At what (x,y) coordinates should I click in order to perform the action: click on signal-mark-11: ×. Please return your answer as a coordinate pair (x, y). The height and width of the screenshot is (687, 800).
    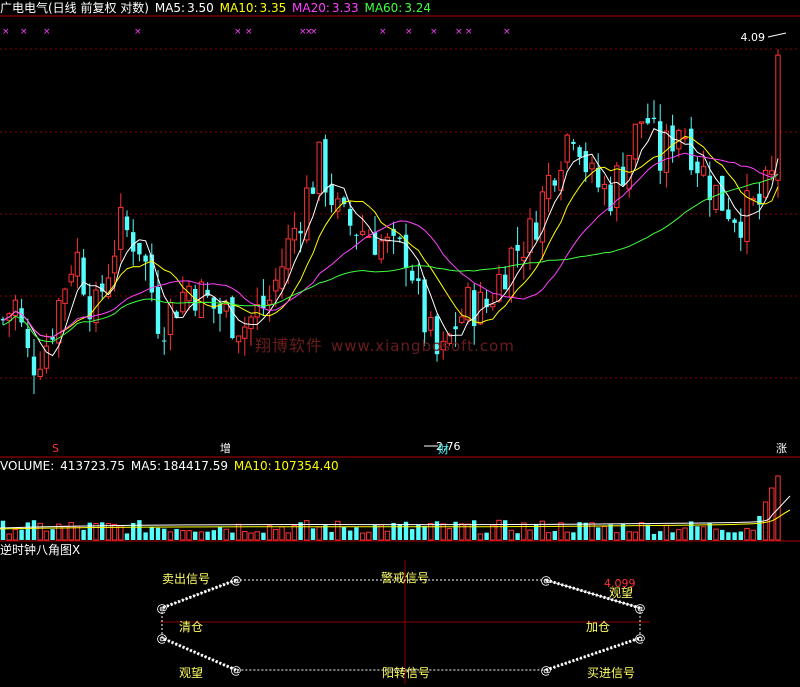
    Looking at the image, I should click on (434, 32).